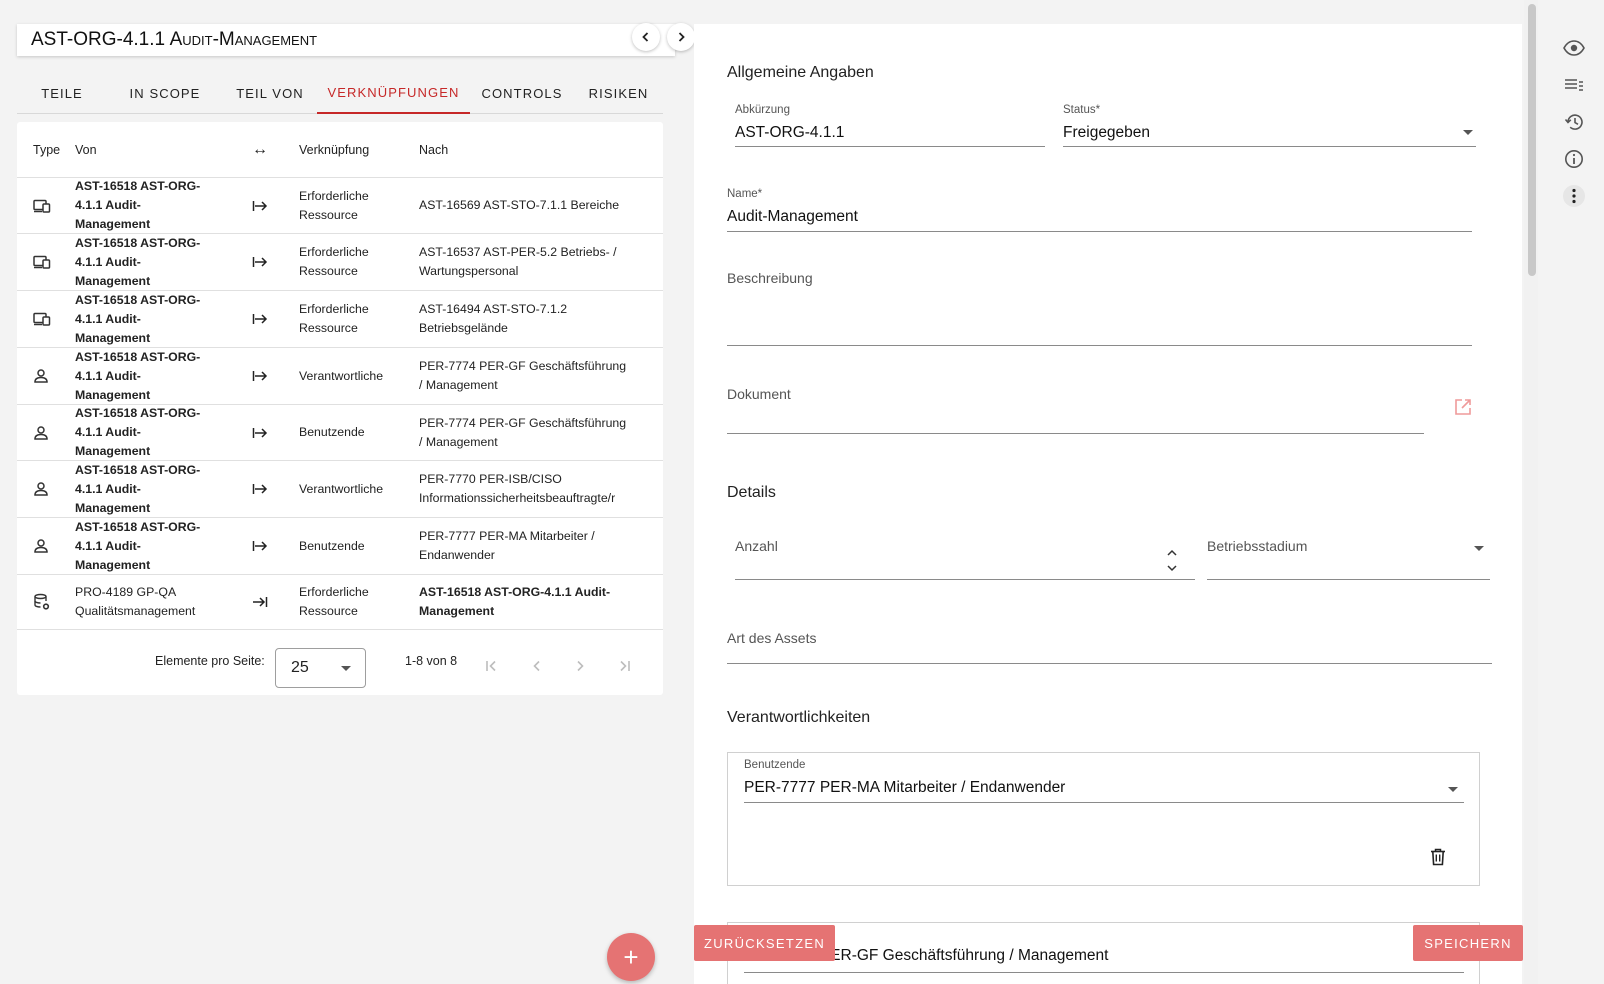  I want to click on tab-teile: Teile, so click(62, 93).